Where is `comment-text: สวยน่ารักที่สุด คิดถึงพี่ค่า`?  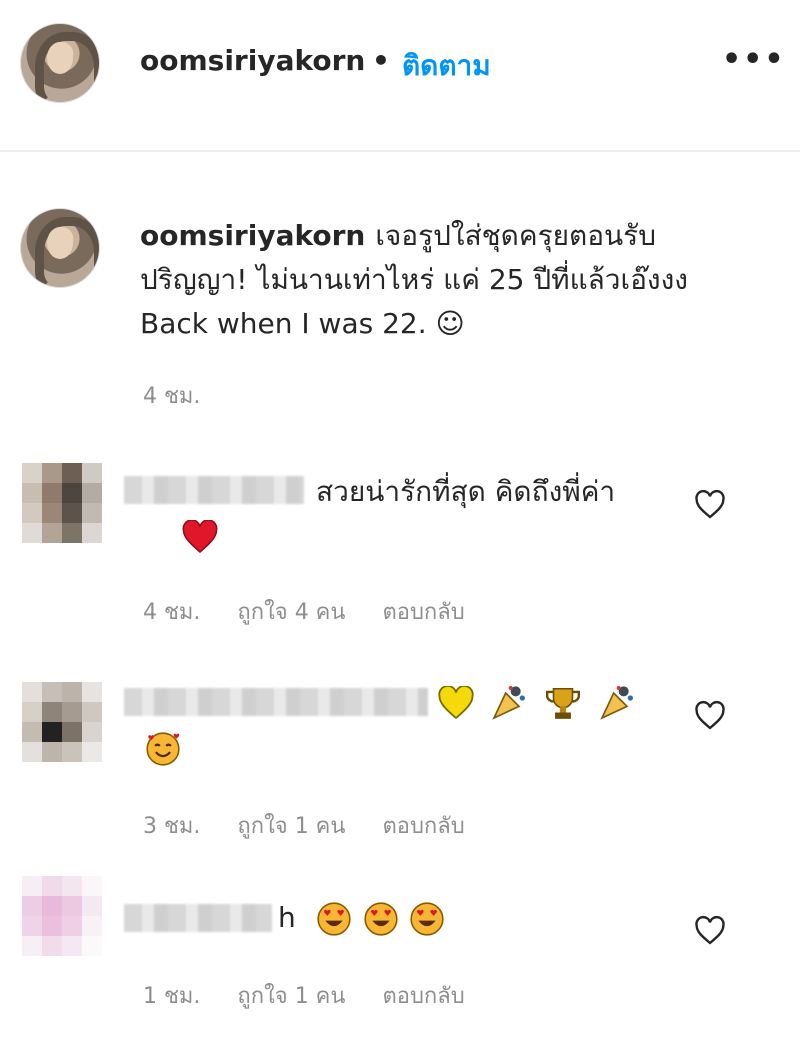
comment-text: สวยน่ารักที่สุด คิดถึงพี่ค่า is located at coordinates (481, 492).